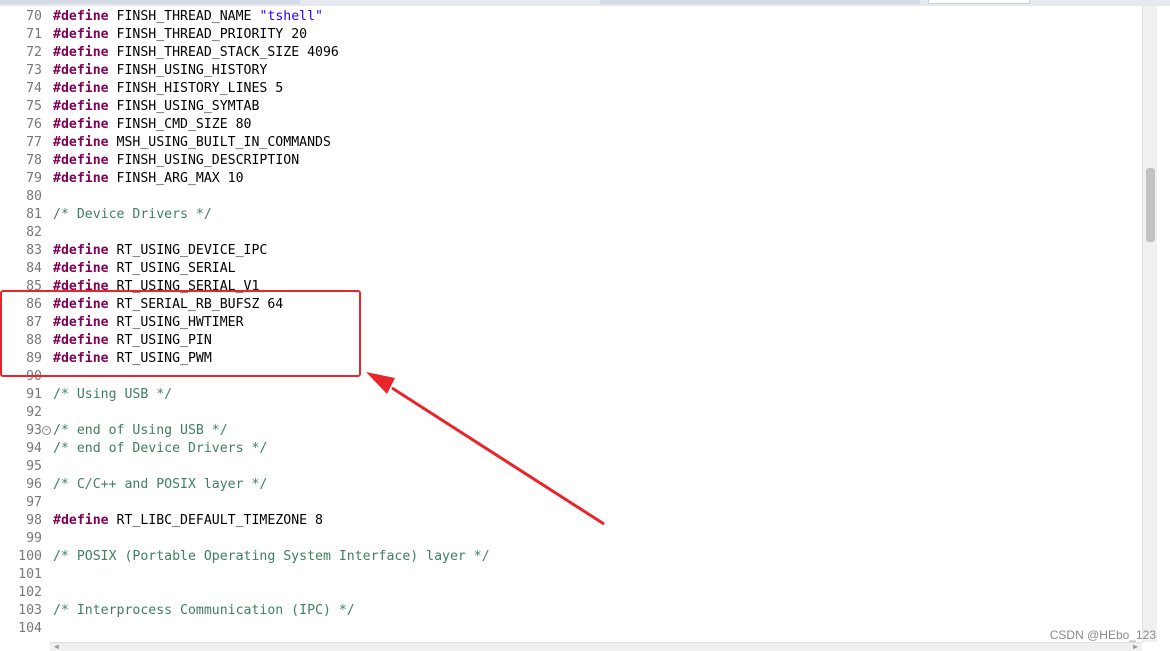  I want to click on code-token: RT_USING_HWTIMER, so click(176, 322).